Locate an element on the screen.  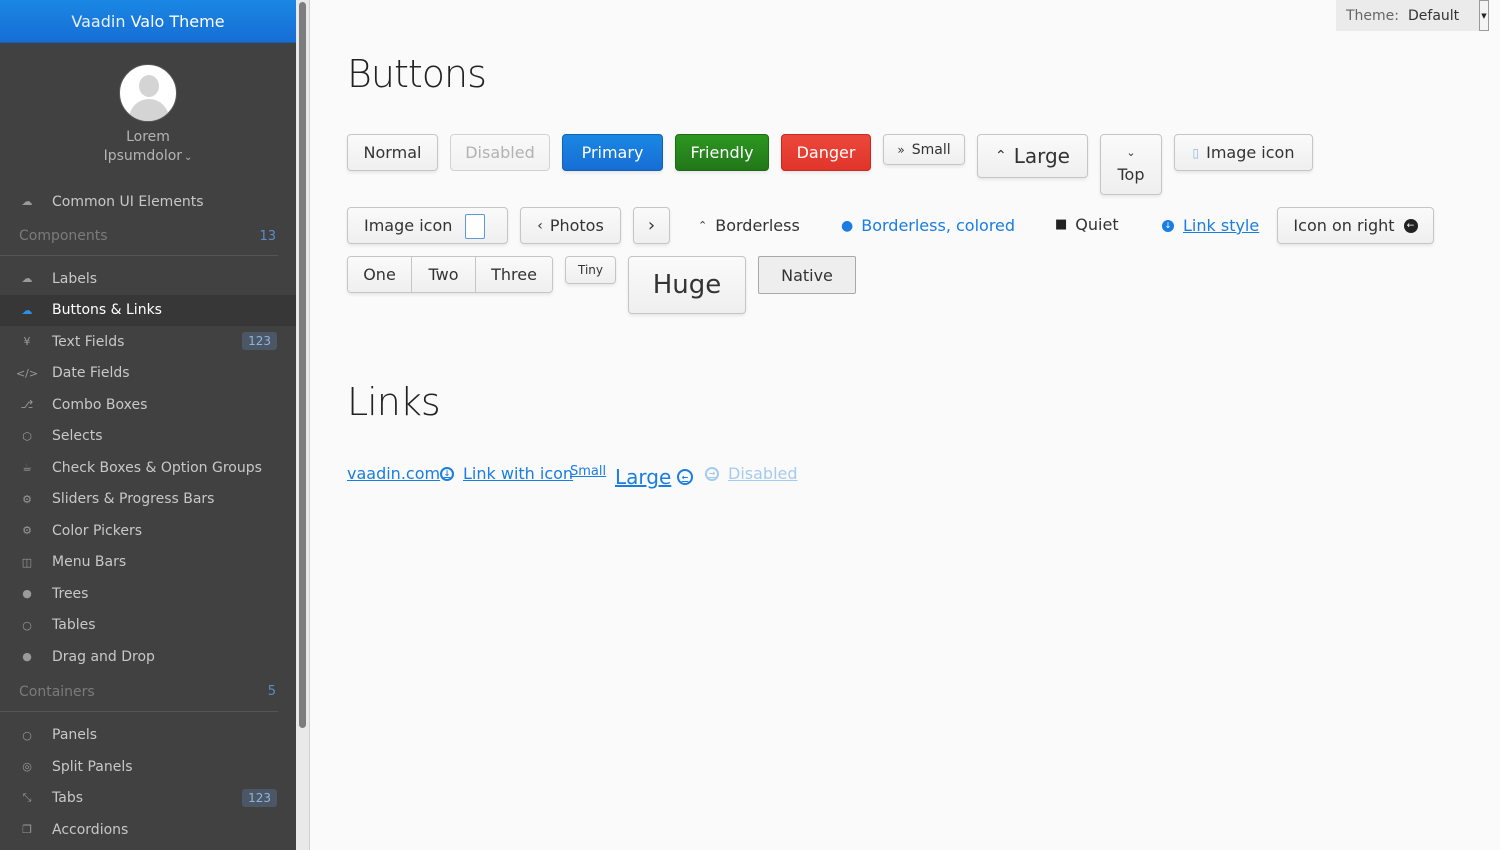
sidebar-item-split-panels: ◎ Split Panels is located at coordinates (148, 767).